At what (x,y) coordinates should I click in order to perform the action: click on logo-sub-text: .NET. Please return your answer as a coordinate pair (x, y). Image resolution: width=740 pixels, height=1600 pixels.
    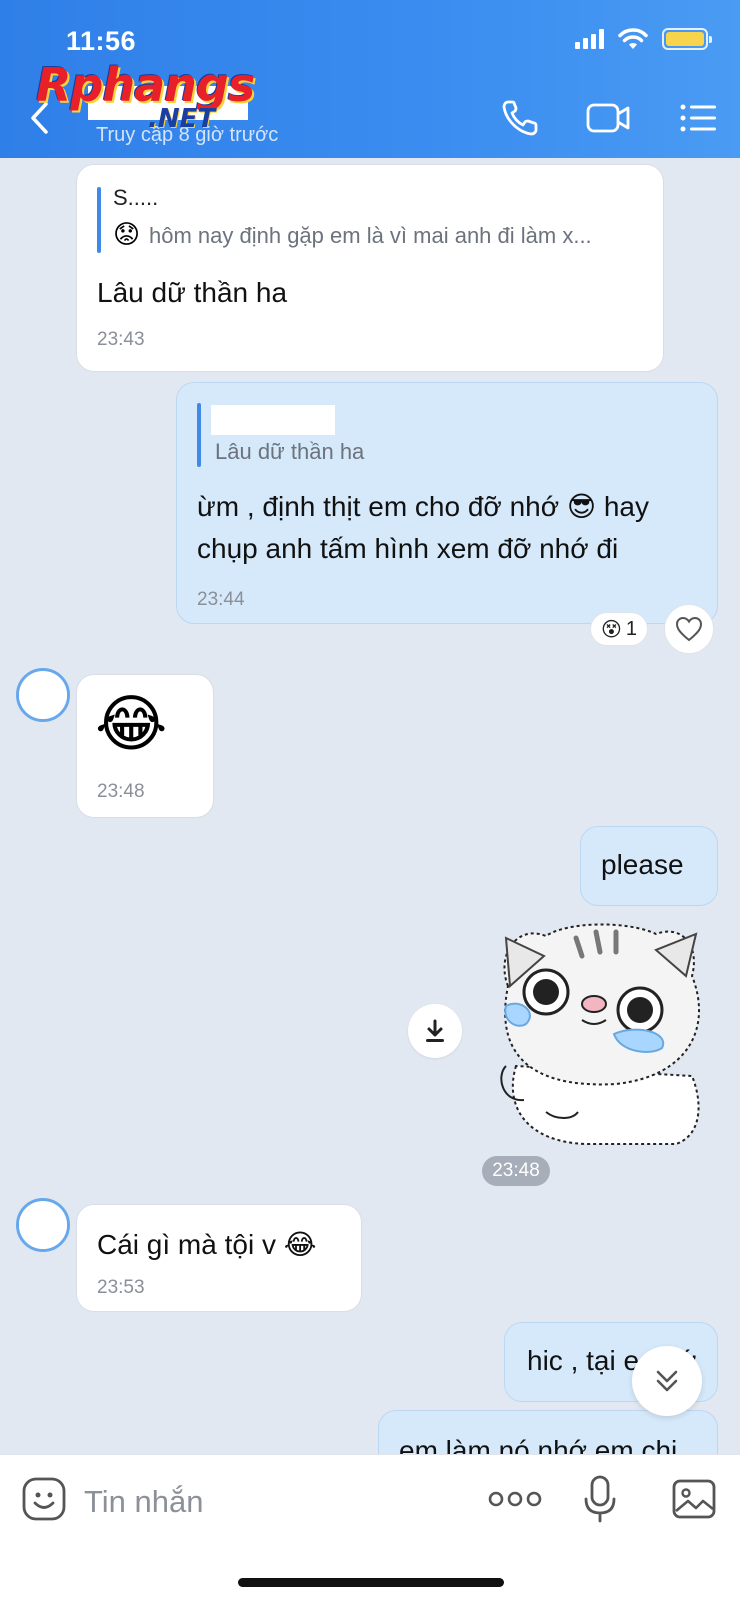
    Looking at the image, I should click on (182, 119).